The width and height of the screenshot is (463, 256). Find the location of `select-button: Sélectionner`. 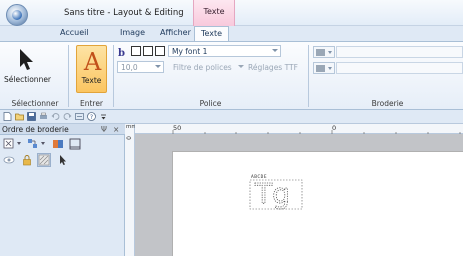

select-button: Sélectionner is located at coordinates (28, 69).